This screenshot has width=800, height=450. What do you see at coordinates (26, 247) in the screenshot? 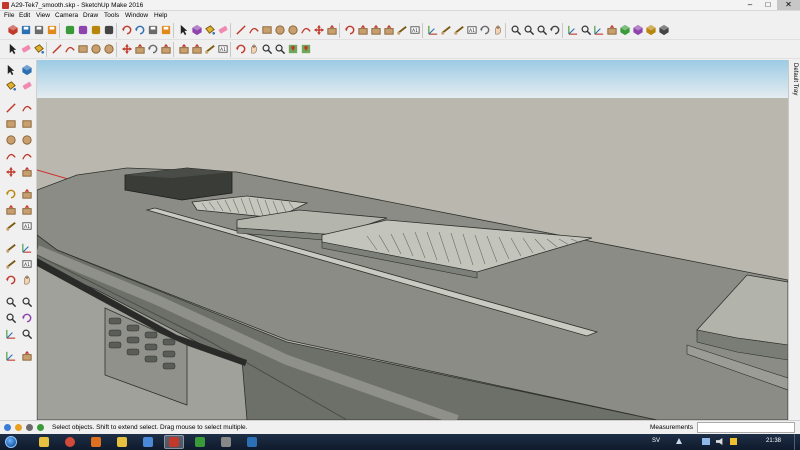
I see `axes-icon` at bounding box center [26, 247].